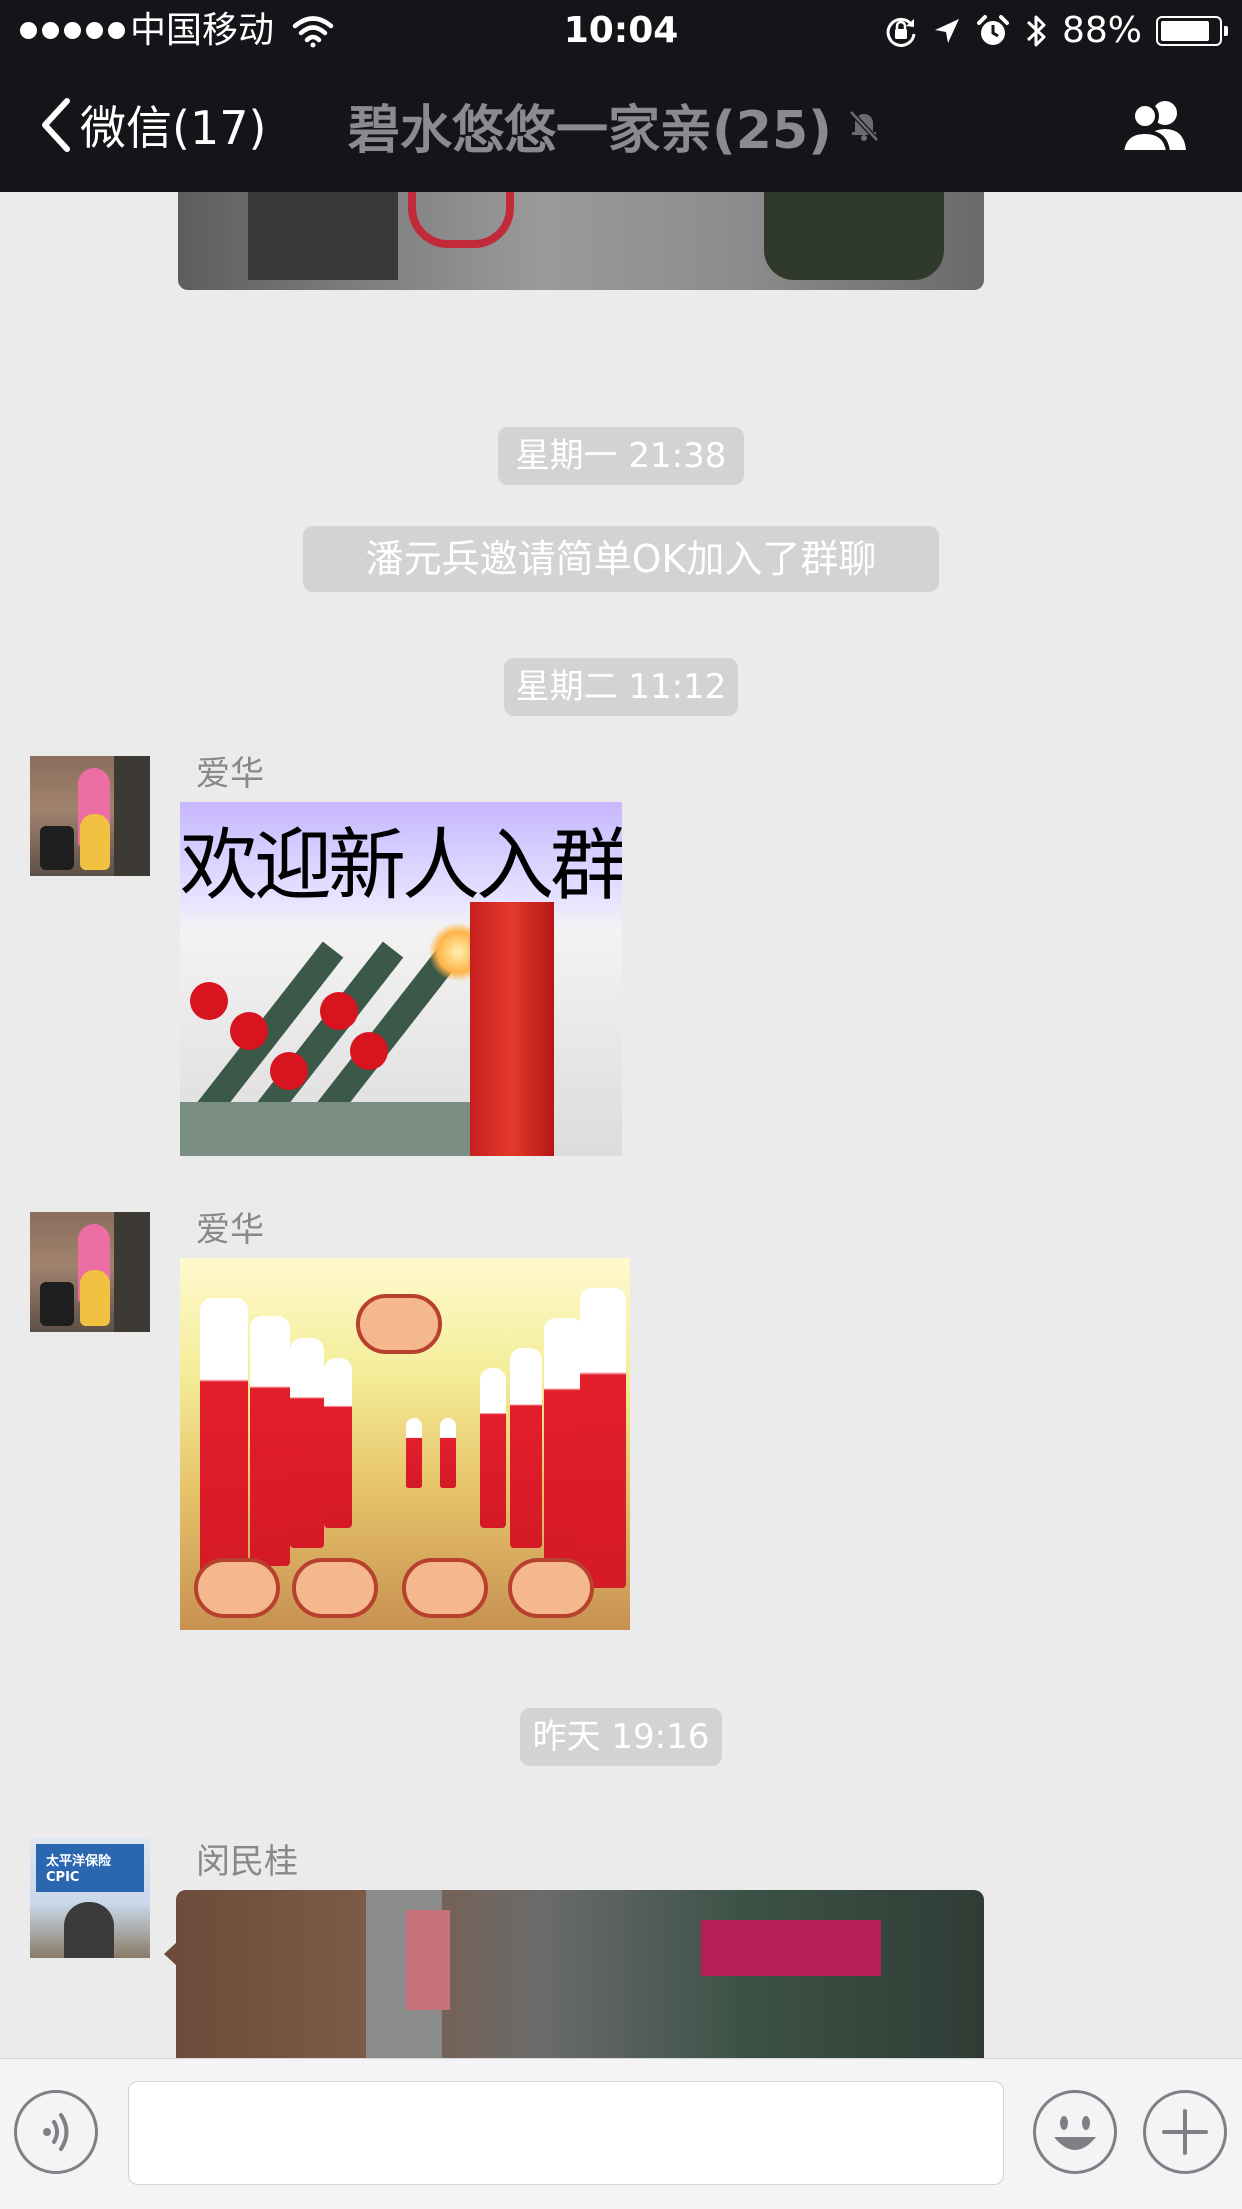  Describe the element at coordinates (901, 32) in the screenshot. I see `rotation-lock-icon` at that location.